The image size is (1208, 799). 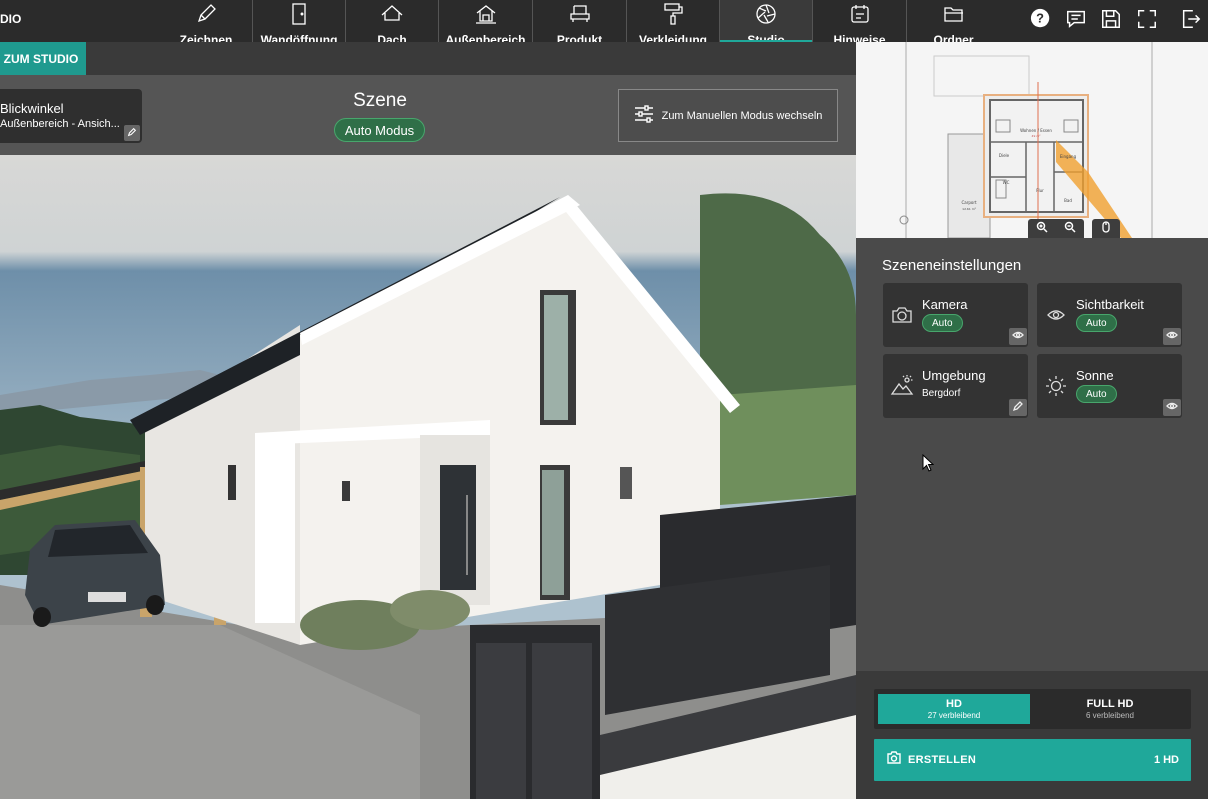 I want to click on room-label: Diele, so click(x=1004, y=155).